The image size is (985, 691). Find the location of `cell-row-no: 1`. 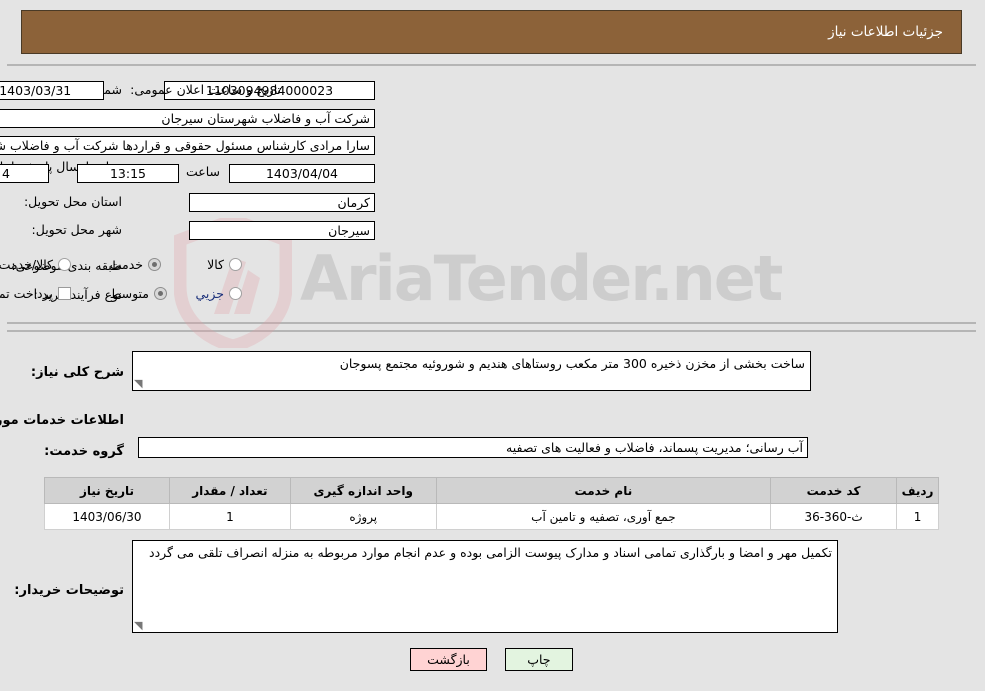

cell-row-no: 1 is located at coordinates (918, 516).